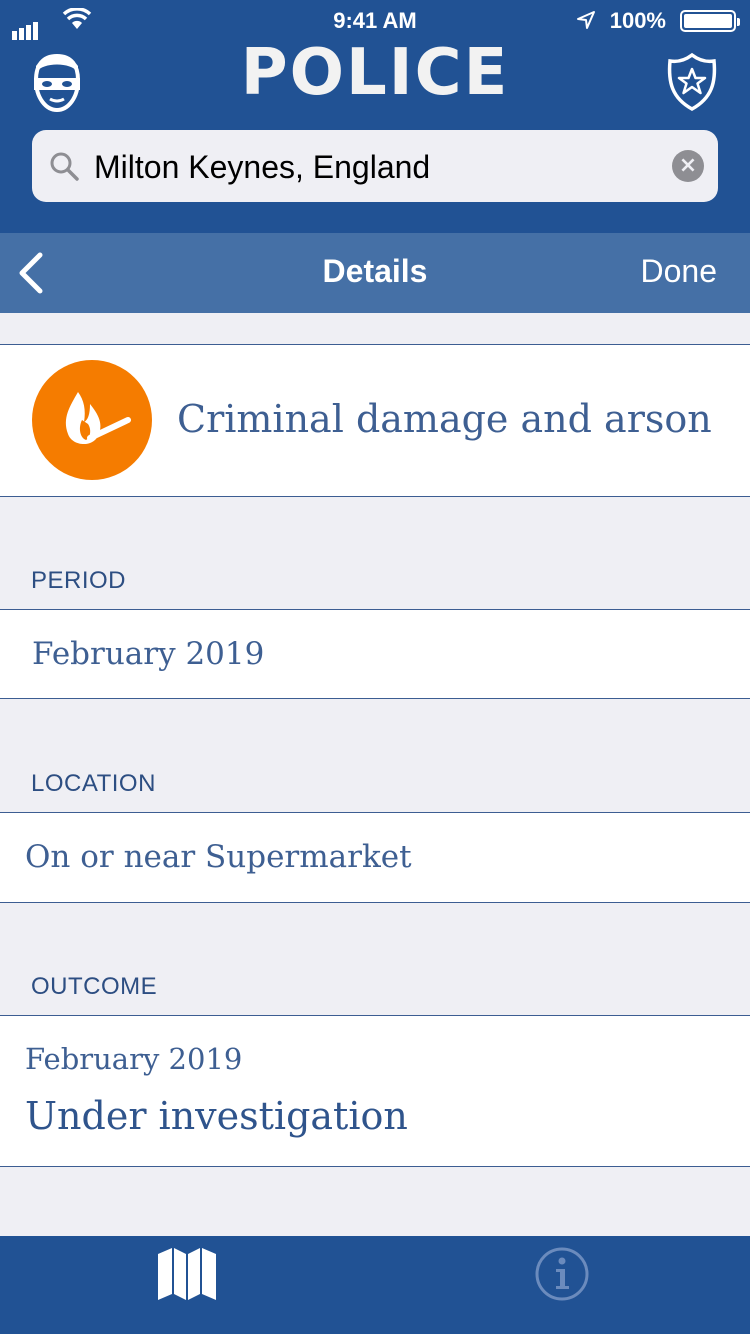  Describe the element at coordinates (586, 23) in the screenshot. I see `location-arrow-icon` at that location.